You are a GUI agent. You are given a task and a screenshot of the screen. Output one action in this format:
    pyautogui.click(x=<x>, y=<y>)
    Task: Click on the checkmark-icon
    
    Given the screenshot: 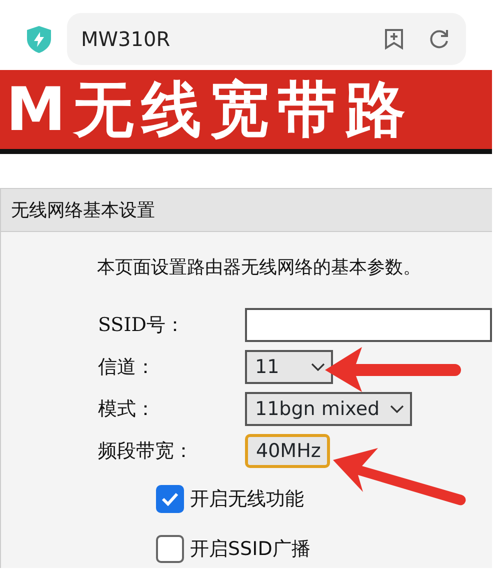 What is the action you would take?
    pyautogui.click(x=170, y=499)
    